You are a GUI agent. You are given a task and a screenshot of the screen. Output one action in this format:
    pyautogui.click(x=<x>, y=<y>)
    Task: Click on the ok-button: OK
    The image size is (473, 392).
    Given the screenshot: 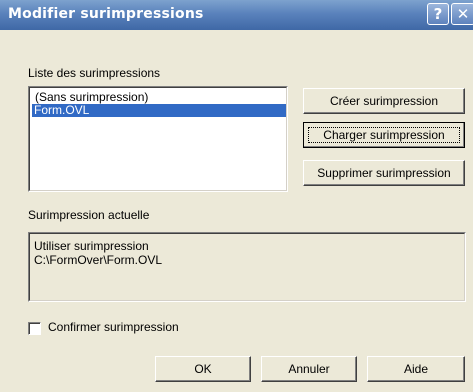 What is the action you would take?
    pyautogui.click(x=203, y=369)
    